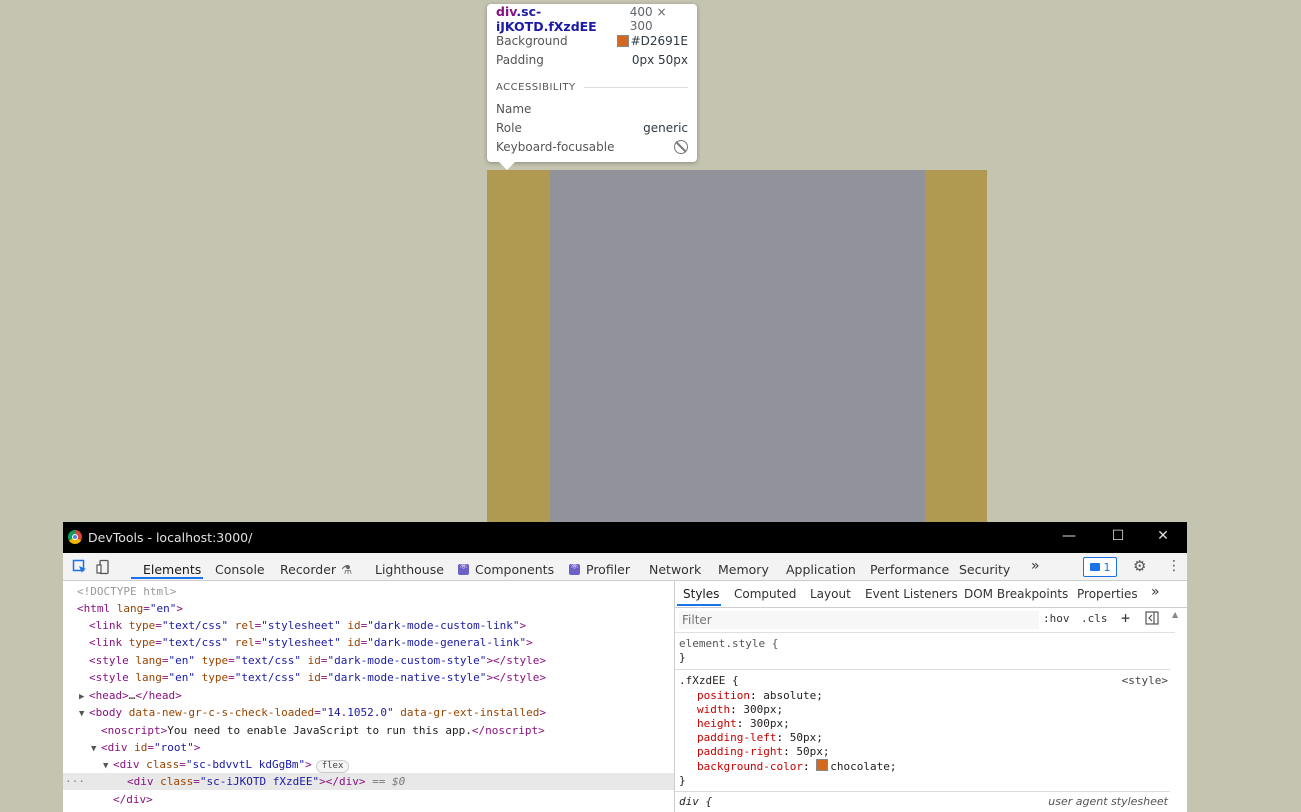 The height and width of the screenshot is (812, 1301). What do you see at coordinates (1016, 594) in the screenshot?
I see `tab-dom-breakpoints: DOM Breakpoints` at bounding box center [1016, 594].